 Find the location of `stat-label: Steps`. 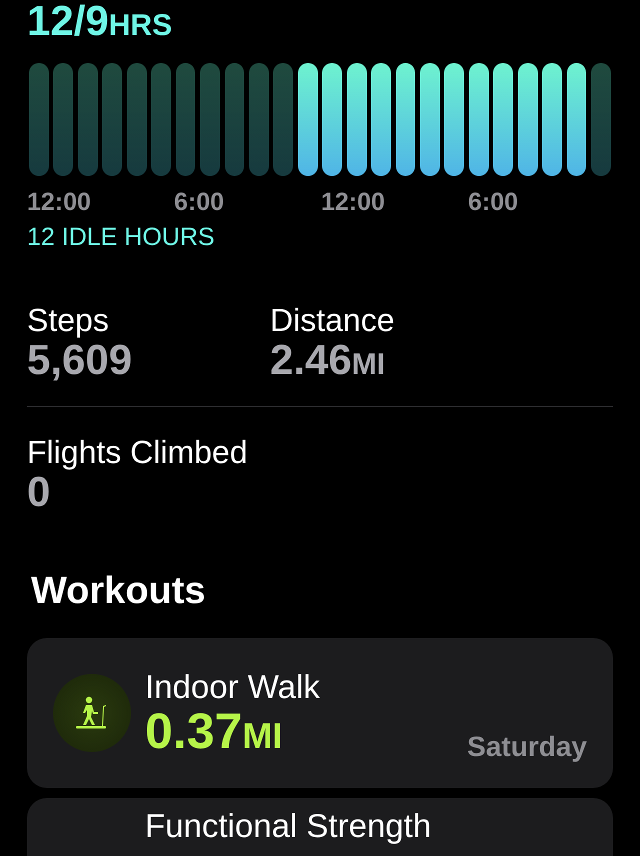

stat-label: Steps is located at coordinates (68, 320).